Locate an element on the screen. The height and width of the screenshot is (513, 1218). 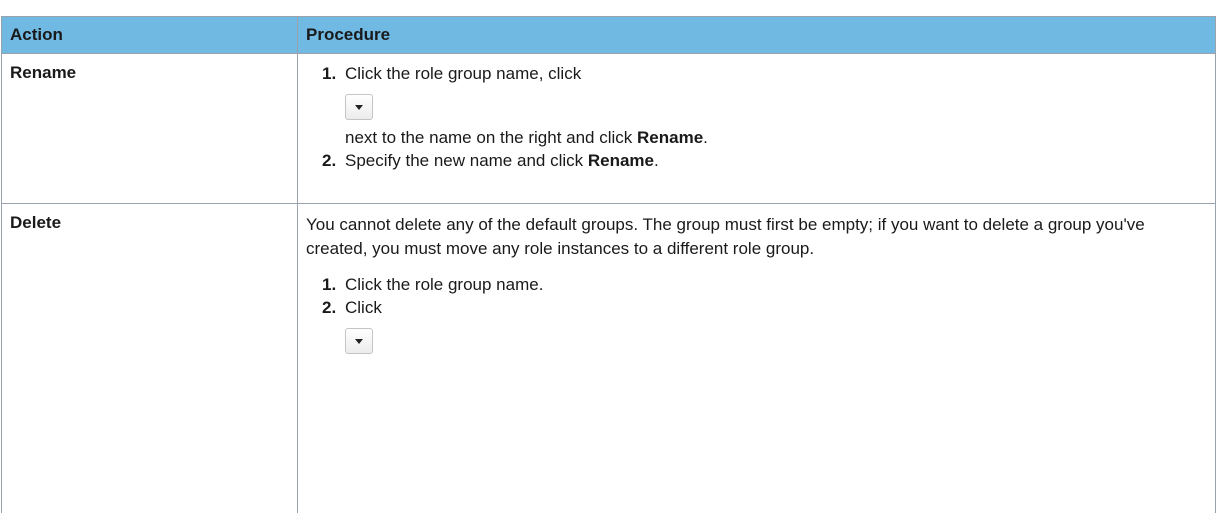
step-text: Specify the new name and click is located at coordinates (466, 160).